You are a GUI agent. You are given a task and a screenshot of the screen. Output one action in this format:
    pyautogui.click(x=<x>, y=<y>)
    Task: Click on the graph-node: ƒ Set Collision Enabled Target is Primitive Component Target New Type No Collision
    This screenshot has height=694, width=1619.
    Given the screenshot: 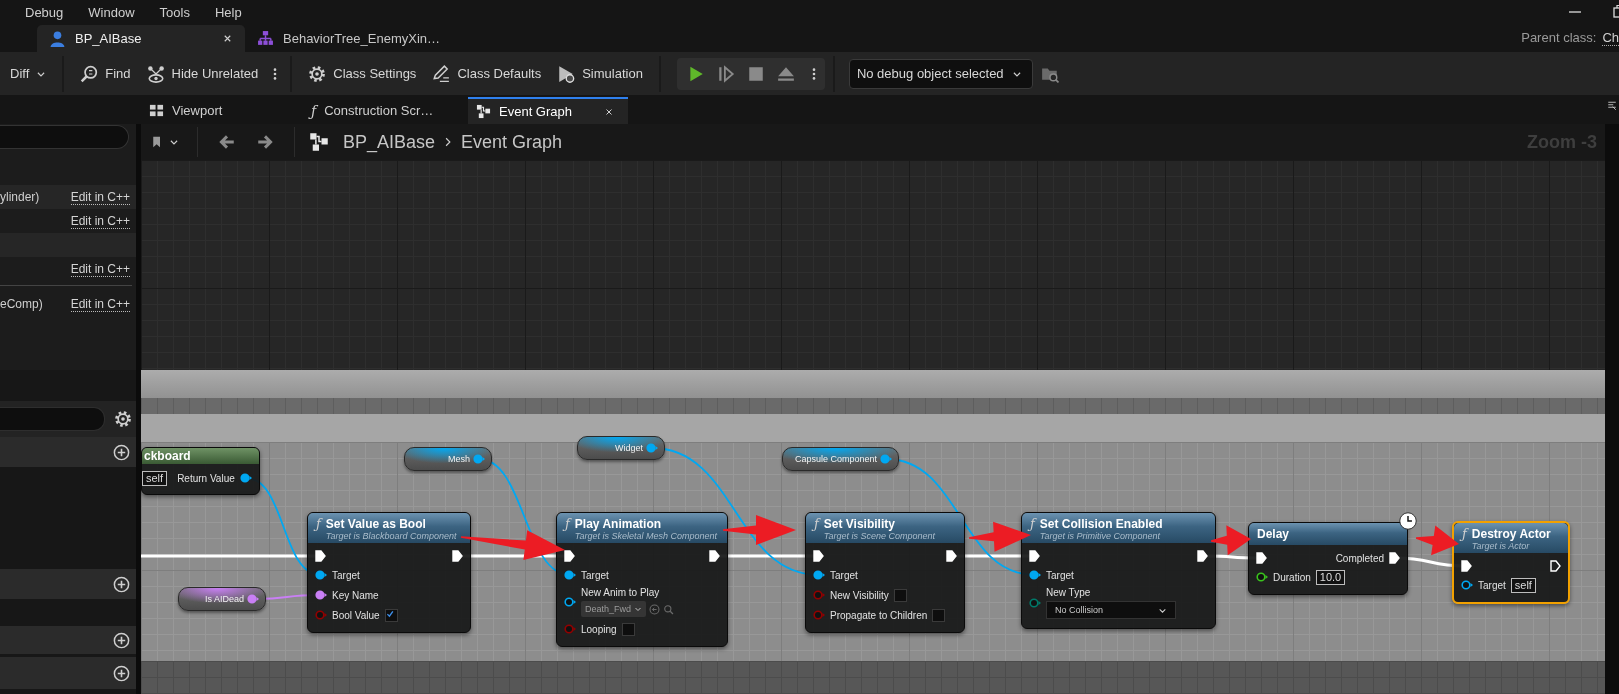 What is the action you would take?
    pyautogui.click(x=1118, y=570)
    